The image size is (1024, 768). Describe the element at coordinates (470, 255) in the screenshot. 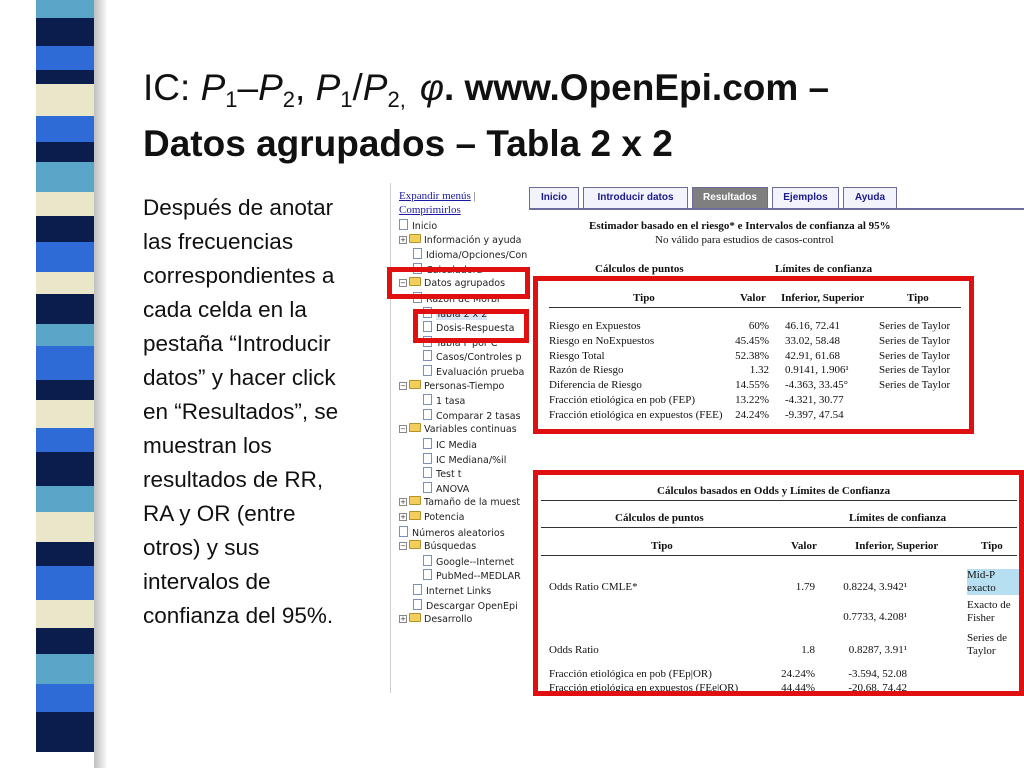

I see `menu-item: Idioma/Opciones/Con` at that location.